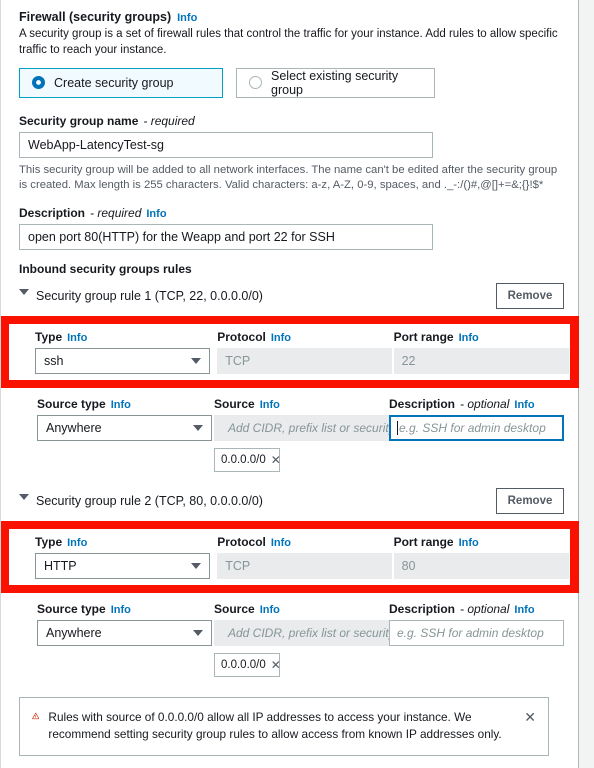 The image size is (594, 768). Describe the element at coordinates (482, 542) in the screenshot. I see `rule-2-port-range-label: Port range Info` at that location.